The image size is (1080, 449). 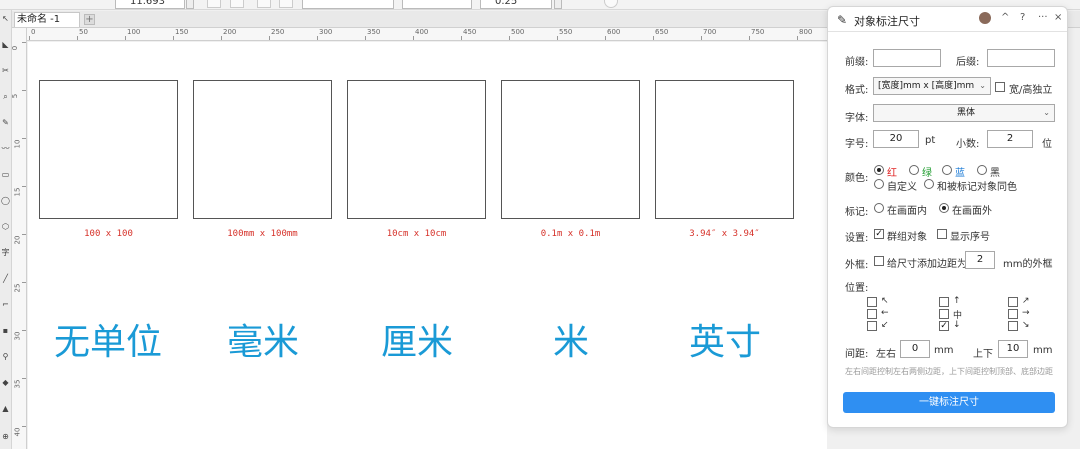 What do you see at coordinates (879, 184) in the screenshot?
I see `color-custom-radio` at bounding box center [879, 184].